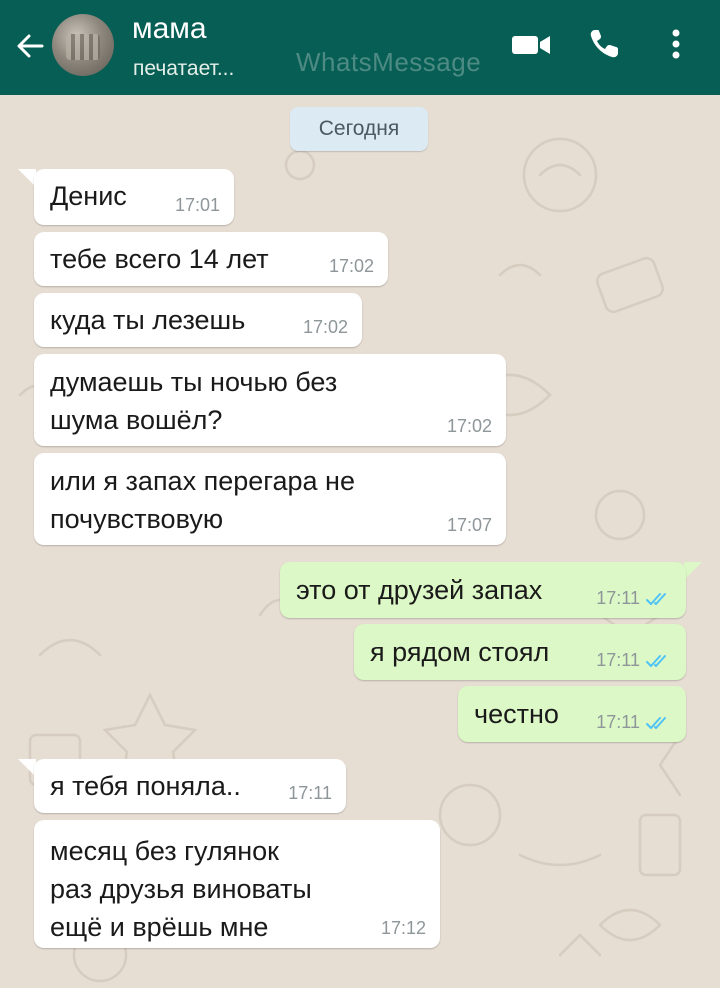 The width and height of the screenshot is (720, 988). I want to click on back-arrow-icon, so click(30, 46).